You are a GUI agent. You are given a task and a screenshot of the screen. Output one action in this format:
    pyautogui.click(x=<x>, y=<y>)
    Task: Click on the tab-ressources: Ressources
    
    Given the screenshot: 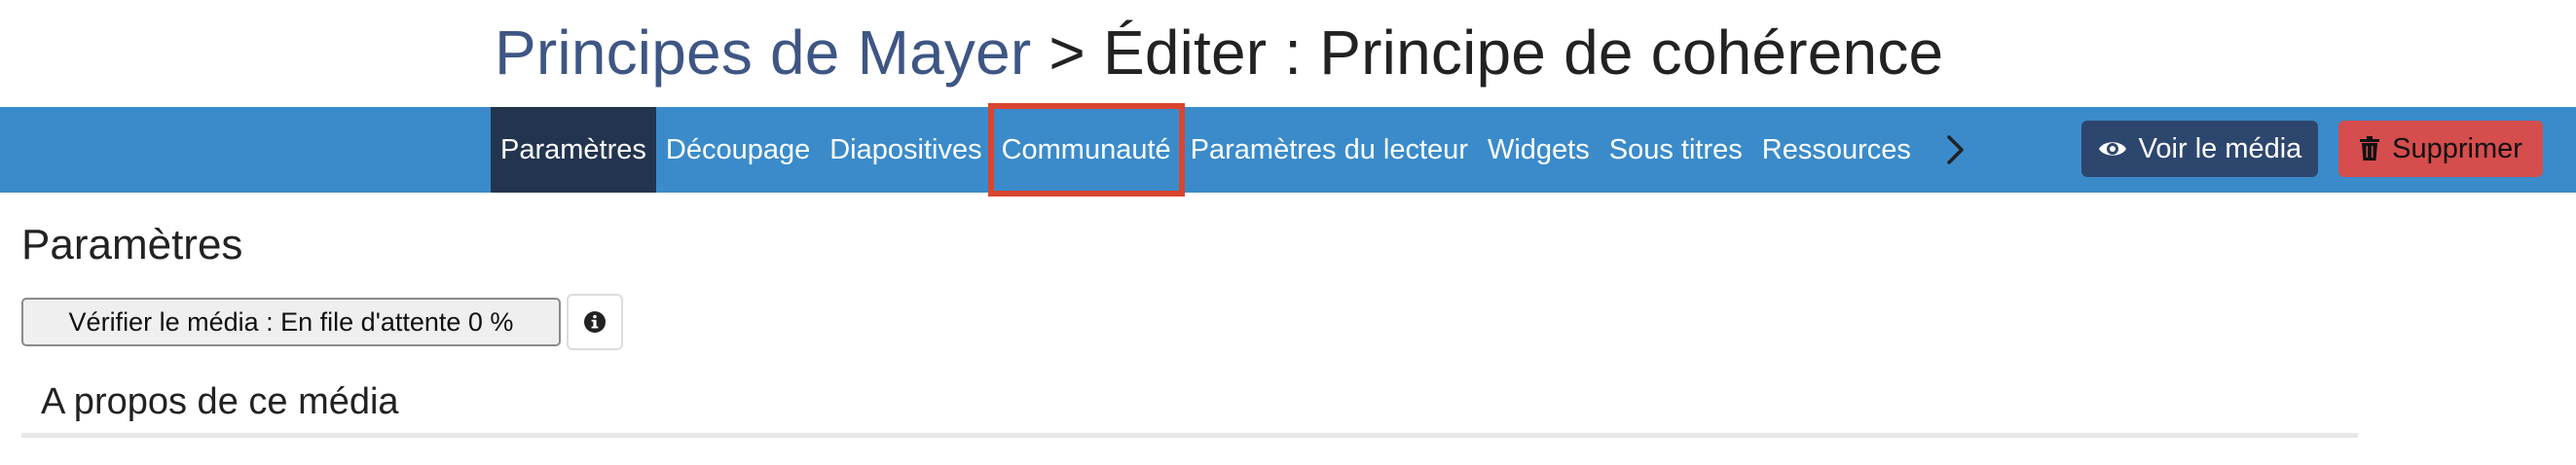 What is the action you would take?
    pyautogui.click(x=1836, y=150)
    